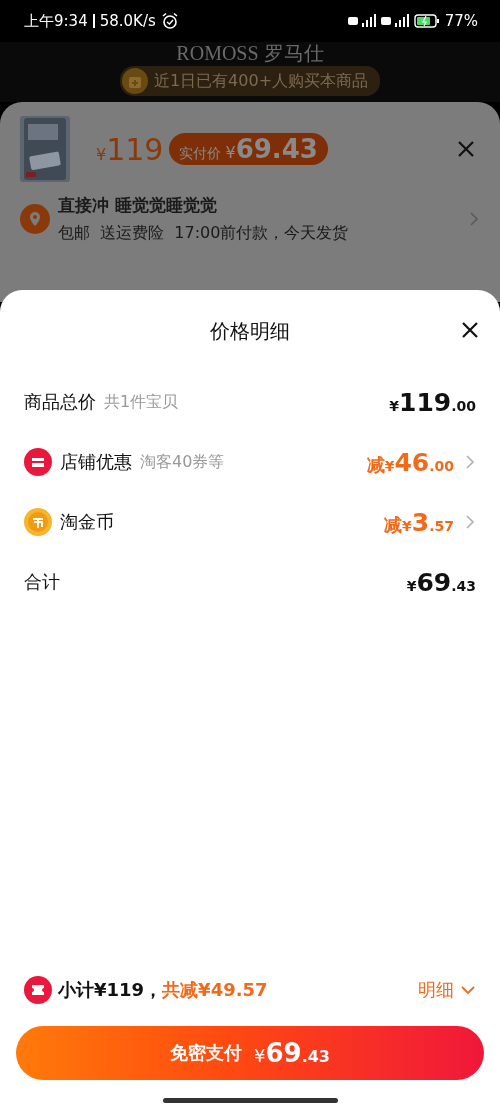 This screenshot has height=1111, width=500. What do you see at coordinates (250, 219) in the screenshot?
I see `address-row: 直接冲 睡觉觉睡觉觉 包邮 送运费险 17:00前付款，今天发货` at bounding box center [250, 219].